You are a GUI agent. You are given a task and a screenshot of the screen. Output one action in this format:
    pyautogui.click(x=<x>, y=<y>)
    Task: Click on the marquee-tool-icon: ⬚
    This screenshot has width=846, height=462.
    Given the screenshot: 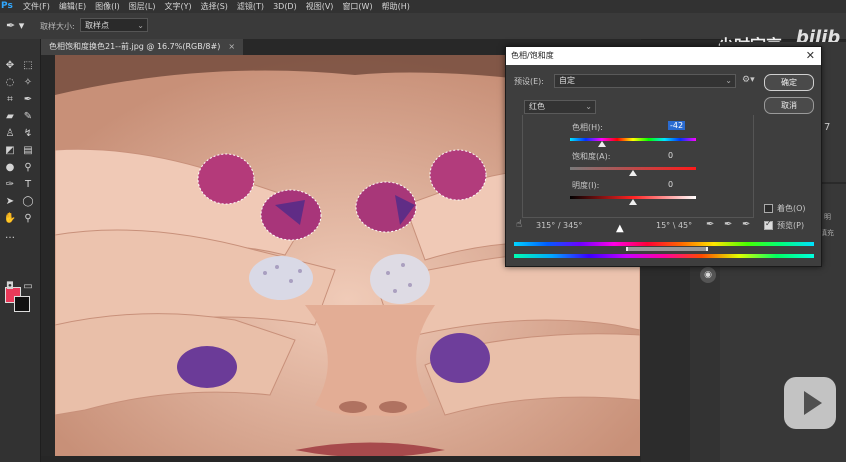 What is the action you would take?
    pyautogui.click(x=28, y=66)
    